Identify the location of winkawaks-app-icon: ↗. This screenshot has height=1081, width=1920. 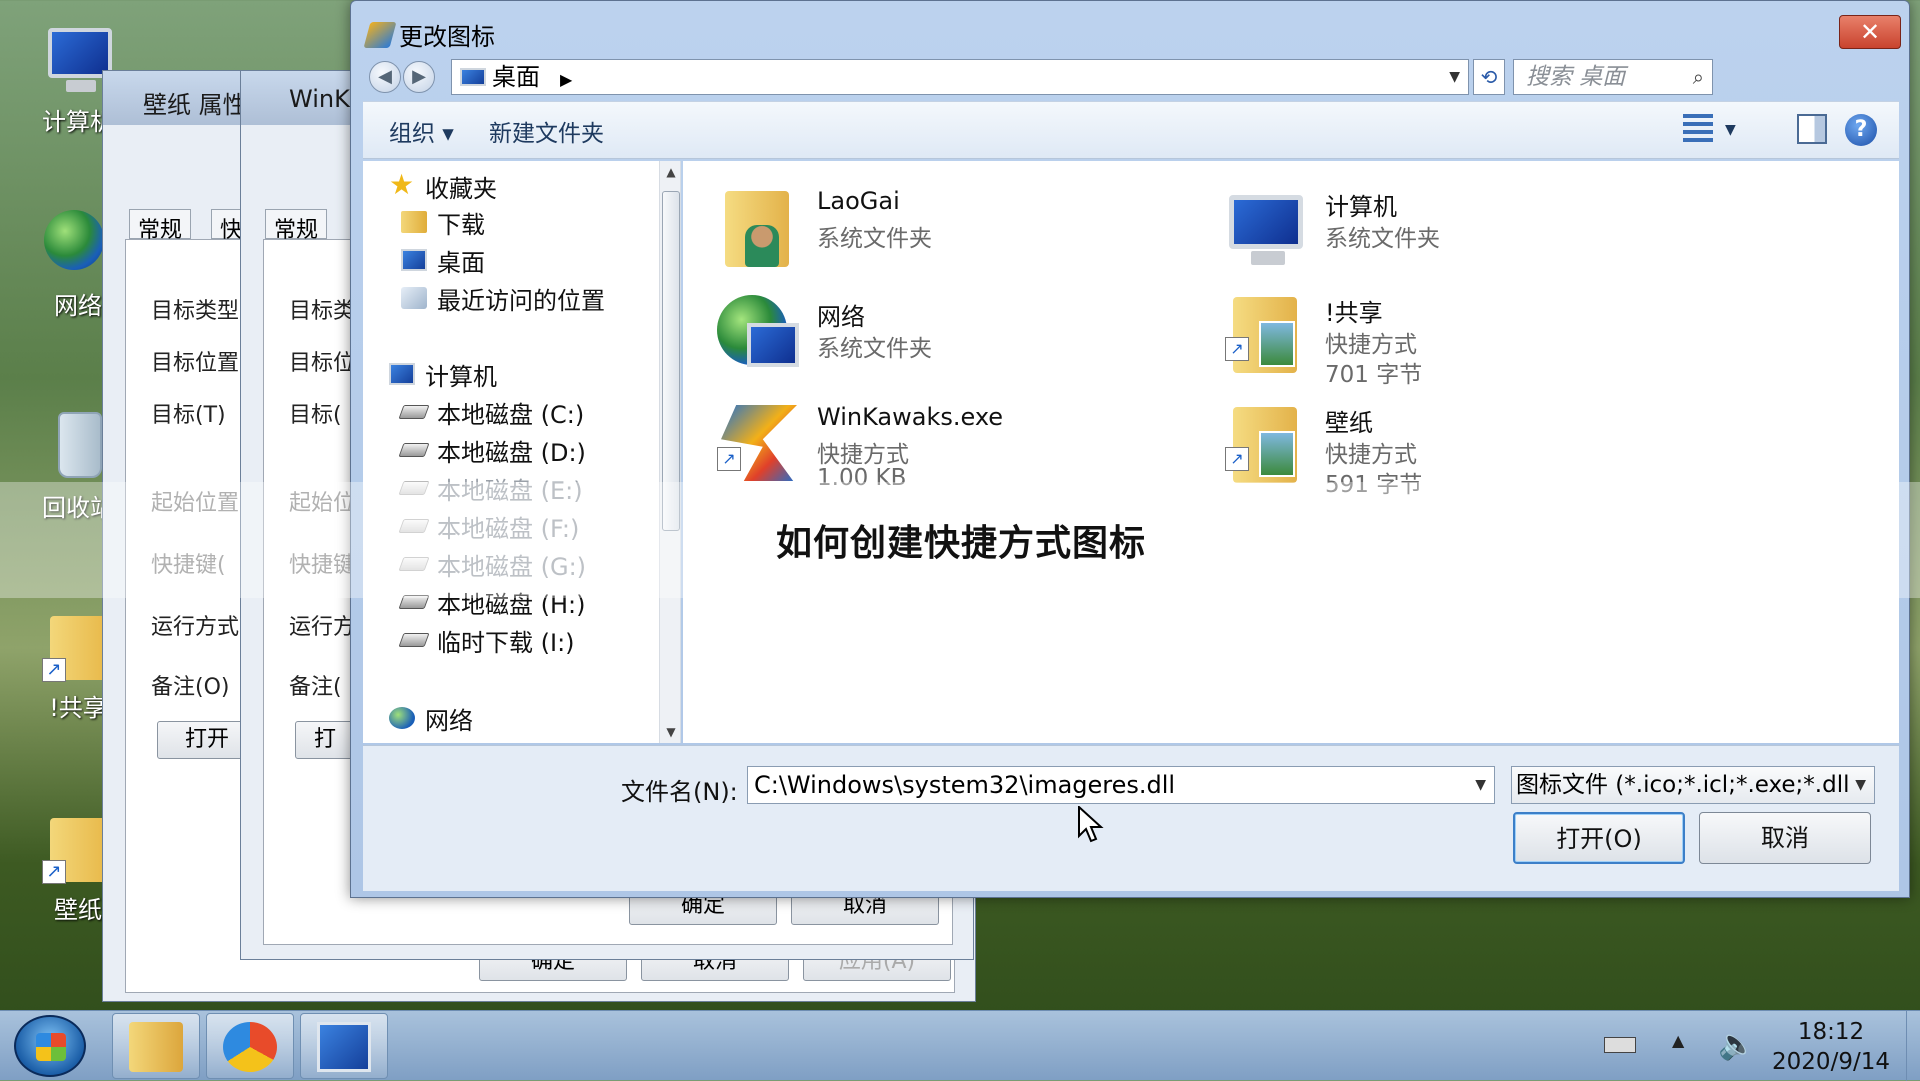
(759, 443).